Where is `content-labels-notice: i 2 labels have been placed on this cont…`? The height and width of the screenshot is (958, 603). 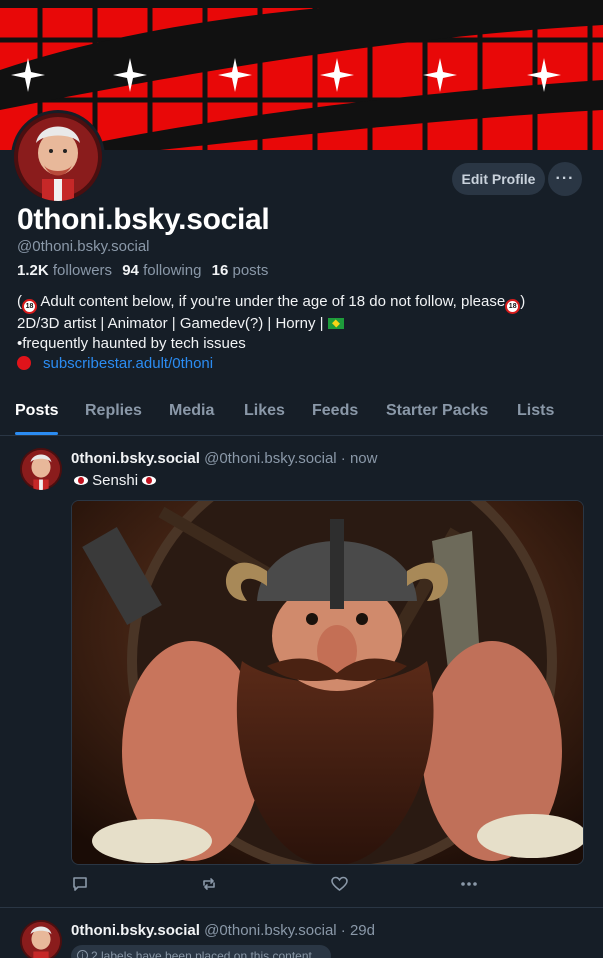
content-labels-notice: i 2 labels have been placed on this cont… is located at coordinates (201, 951).